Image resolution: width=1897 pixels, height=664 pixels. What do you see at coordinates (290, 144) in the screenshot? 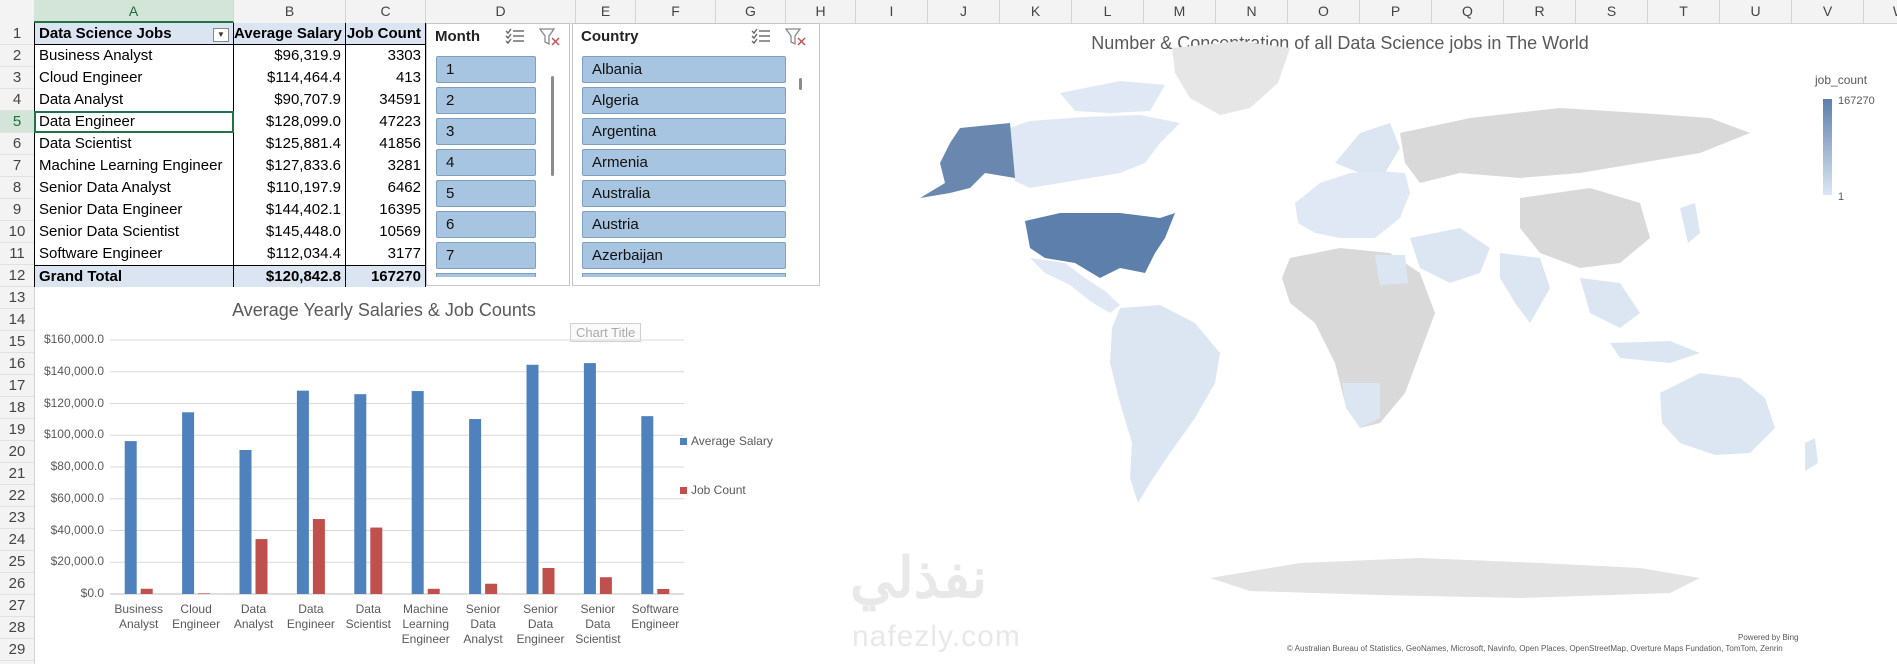
I see `pivot-cell-salary: $125,881.4` at bounding box center [290, 144].